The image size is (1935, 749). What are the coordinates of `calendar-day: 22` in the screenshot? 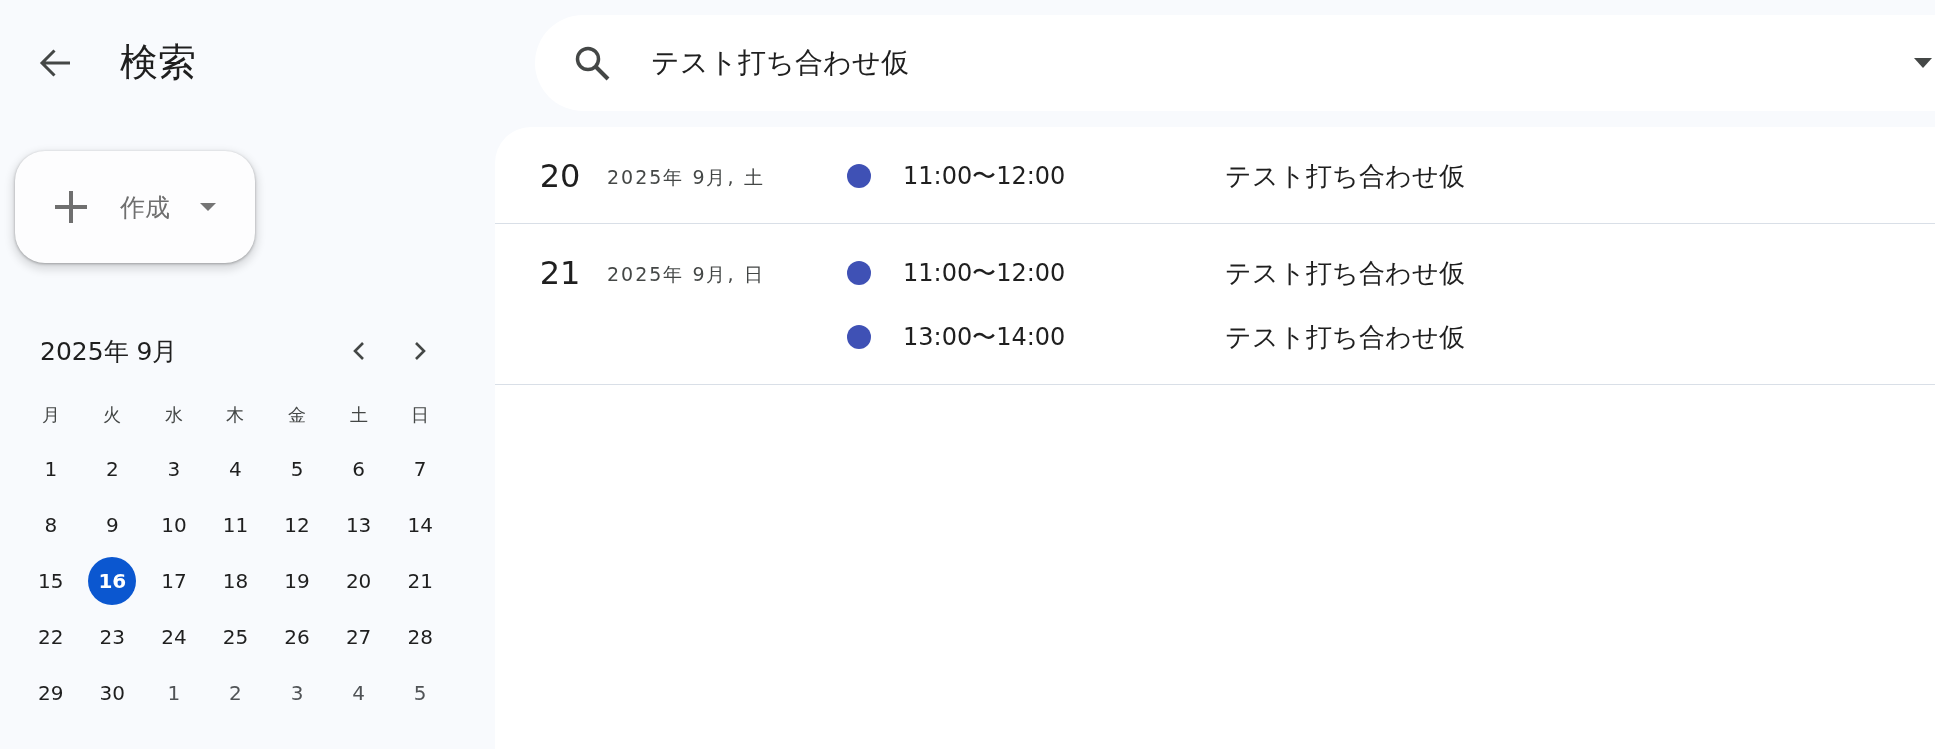 It's located at (50, 637).